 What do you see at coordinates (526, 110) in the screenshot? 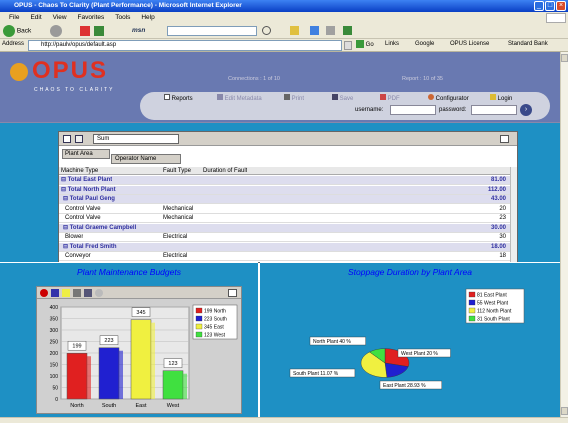
I see `login-go-button: ›` at bounding box center [526, 110].